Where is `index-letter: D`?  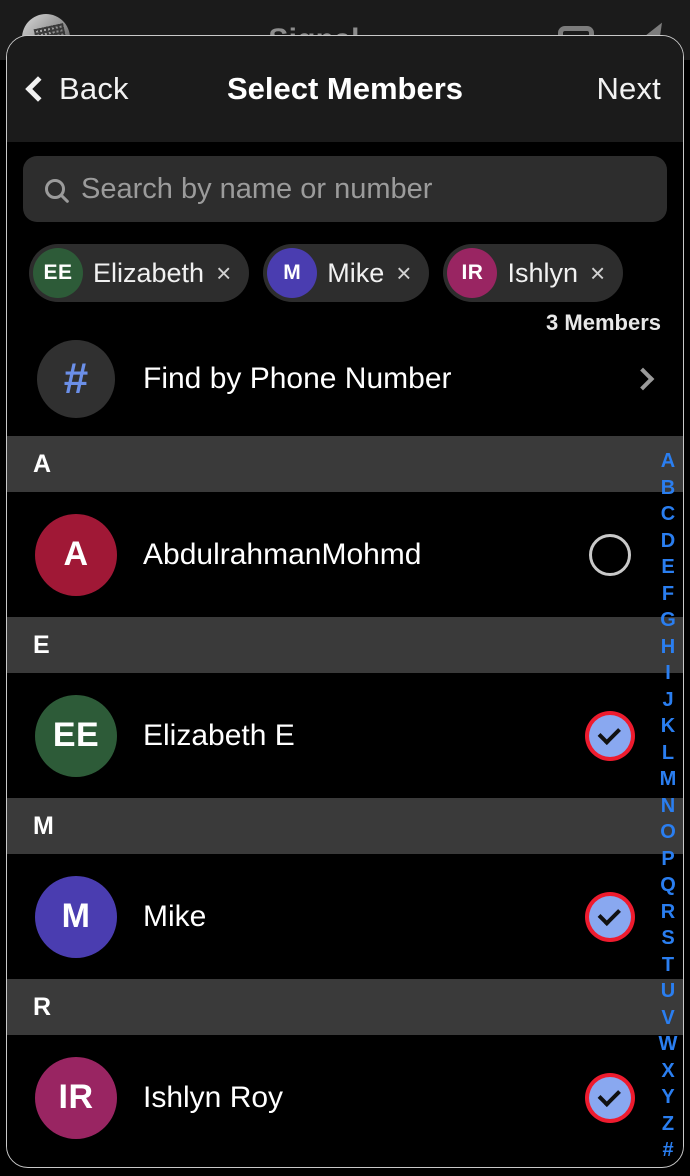
index-letter: D is located at coordinates (668, 541).